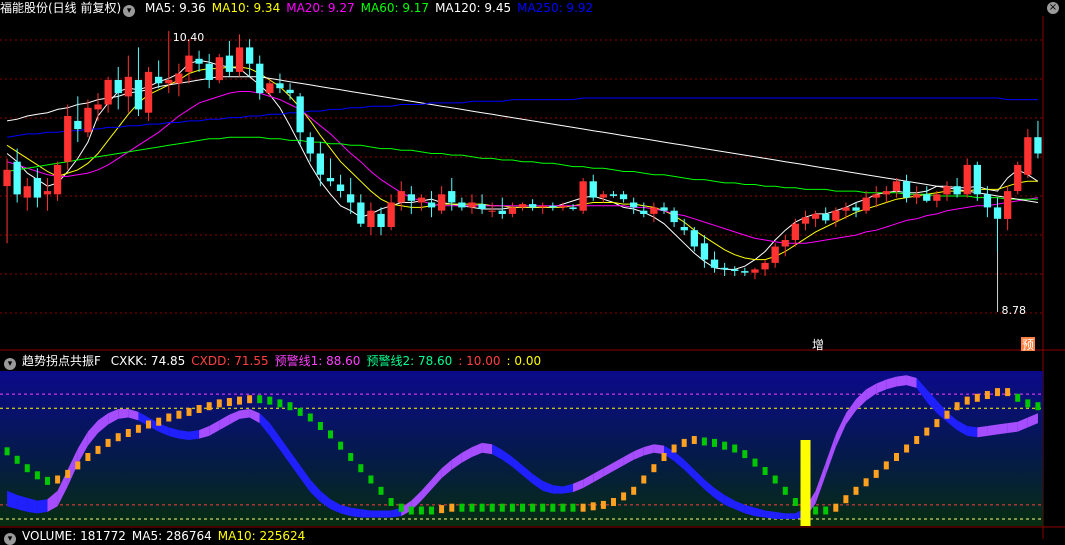 The height and width of the screenshot is (545, 1065). I want to click on ma-legend-item-4: MA120: 9.45, so click(473, 8).